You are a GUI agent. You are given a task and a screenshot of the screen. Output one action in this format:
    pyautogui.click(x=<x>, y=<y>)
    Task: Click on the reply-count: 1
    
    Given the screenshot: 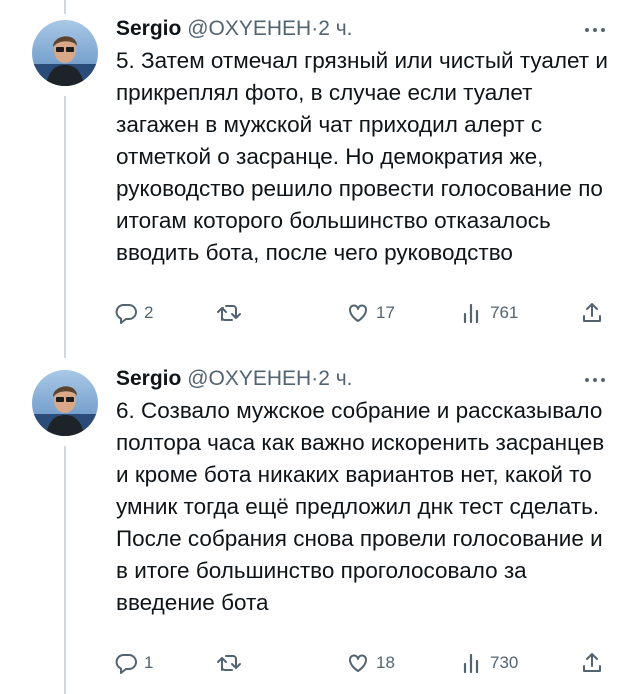 What is the action you would take?
    pyautogui.click(x=149, y=662)
    